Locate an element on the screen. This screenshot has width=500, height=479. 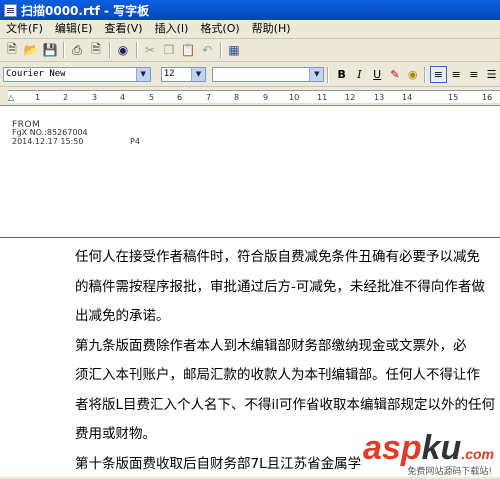
fax-number: FgX NO.:85267004 is located at coordinates (50, 132).